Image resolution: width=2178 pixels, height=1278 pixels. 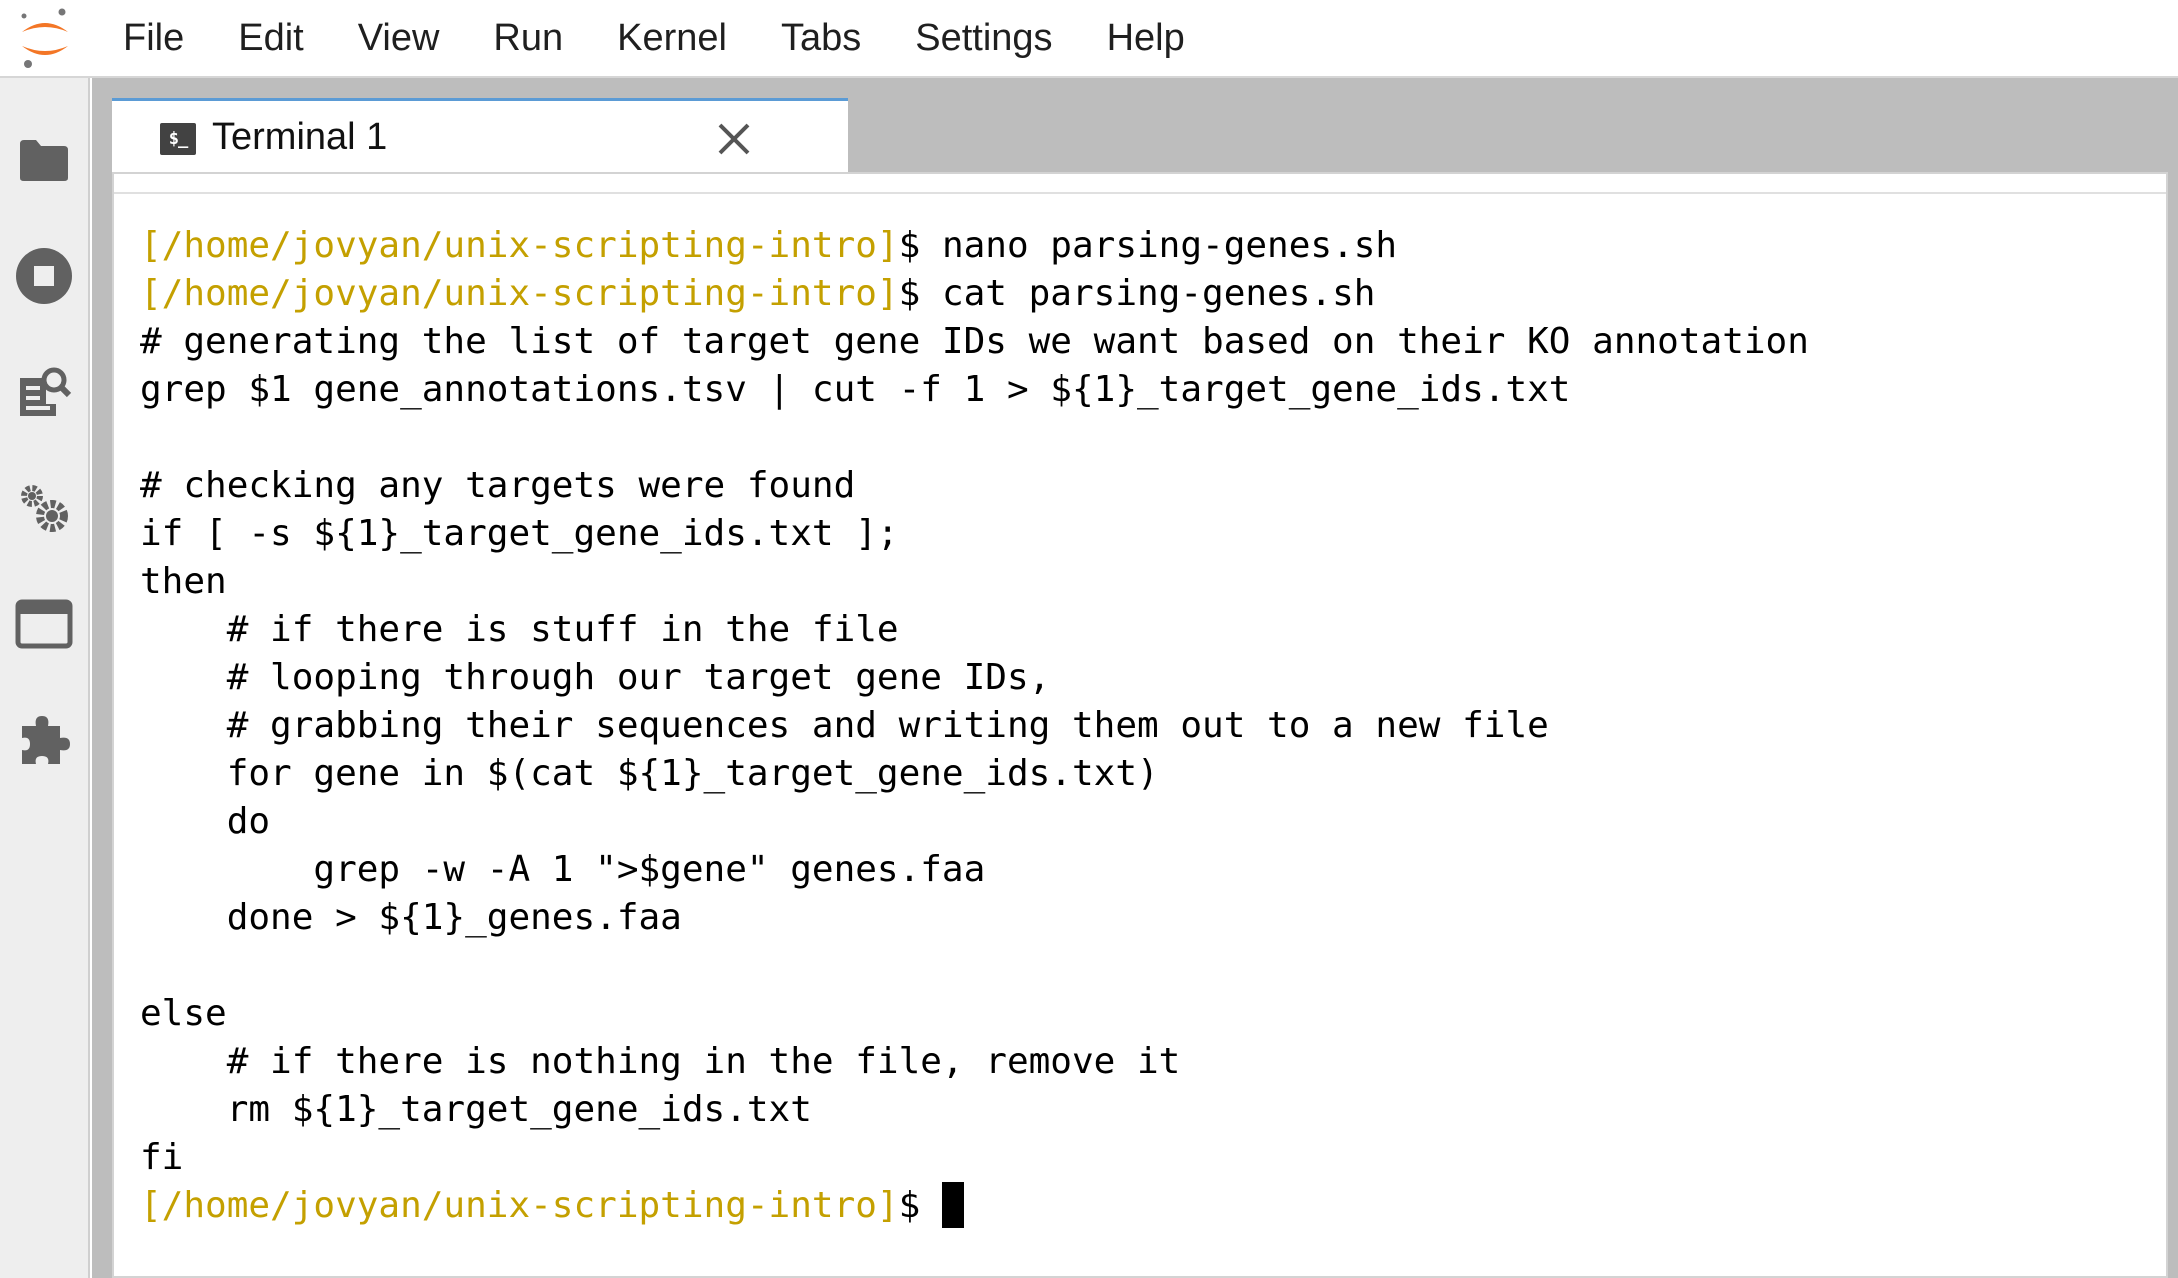 I want to click on terminal-line: # if there is stuff in the file, so click(x=1140, y=630).